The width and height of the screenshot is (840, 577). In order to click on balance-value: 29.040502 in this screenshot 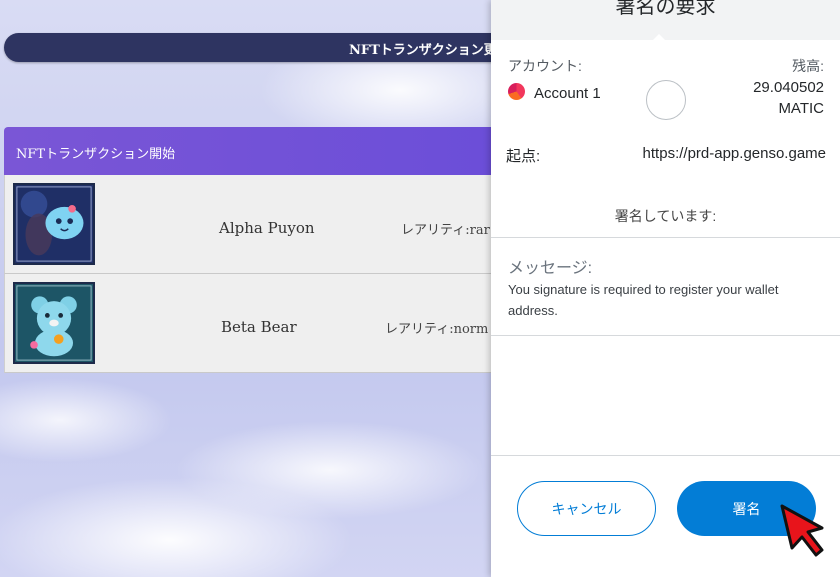, I will do `click(788, 87)`.